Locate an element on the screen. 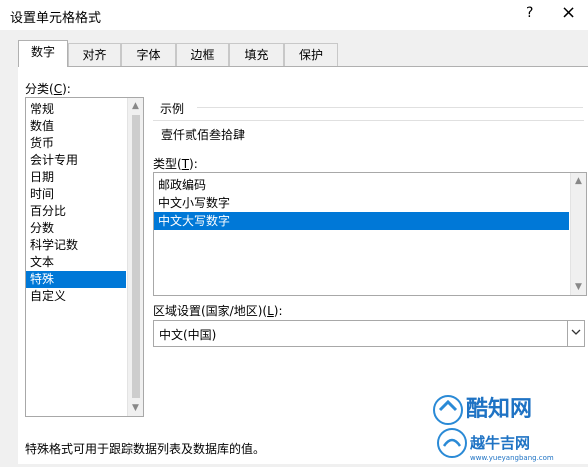 Image resolution: width=588 pixels, height=467 pixels. category-label: 分类(C): is located at coordinates (48, 89).